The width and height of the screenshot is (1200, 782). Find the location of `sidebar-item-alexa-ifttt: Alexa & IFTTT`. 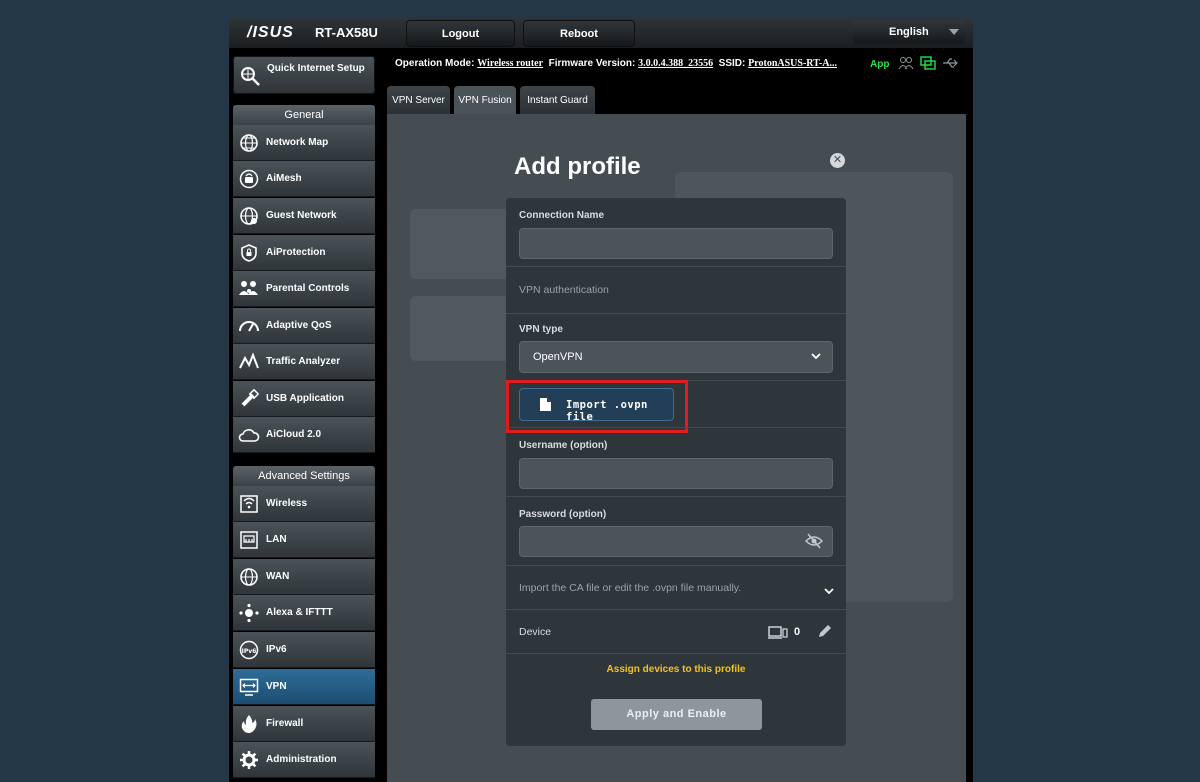

sidebar-item-alexa-ifttt: Alexa & IFTTT is located at coordinates (304, 613).